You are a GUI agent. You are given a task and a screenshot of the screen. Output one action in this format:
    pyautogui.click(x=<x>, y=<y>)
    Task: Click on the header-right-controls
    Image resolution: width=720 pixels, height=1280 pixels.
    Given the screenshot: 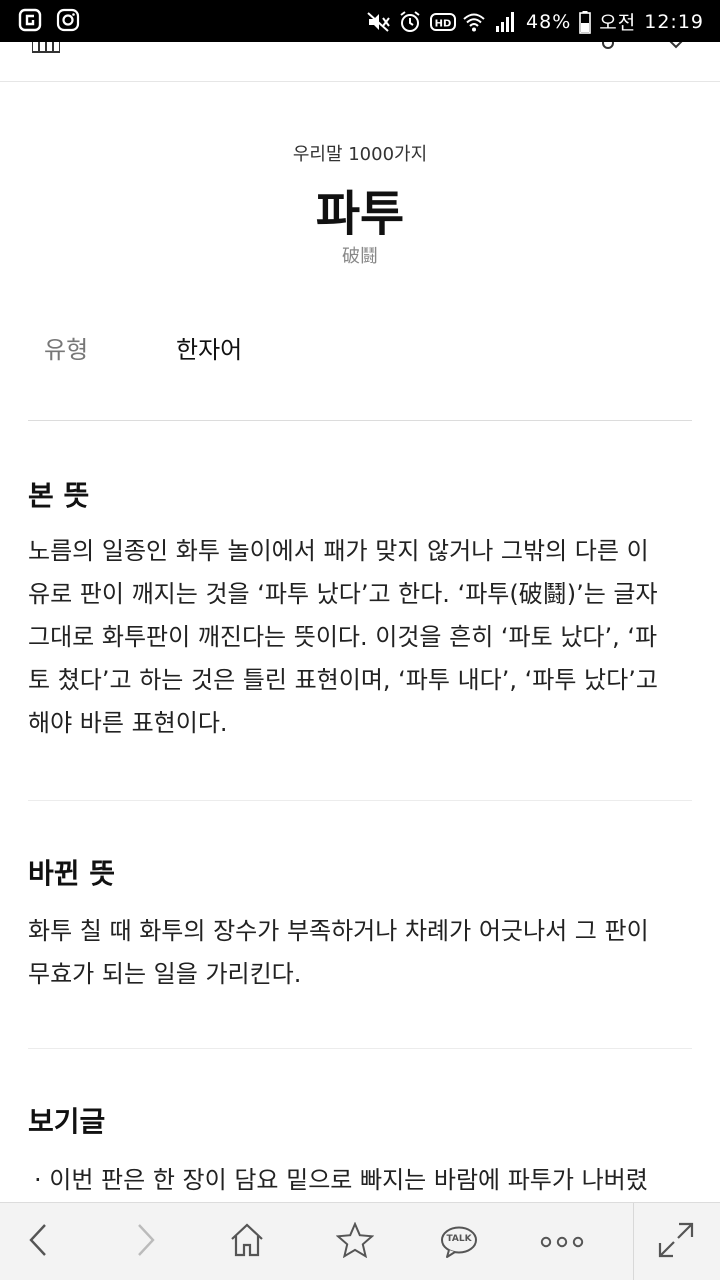 What is the action you would take?
    pyautogui.click(x=640, y=47)
    